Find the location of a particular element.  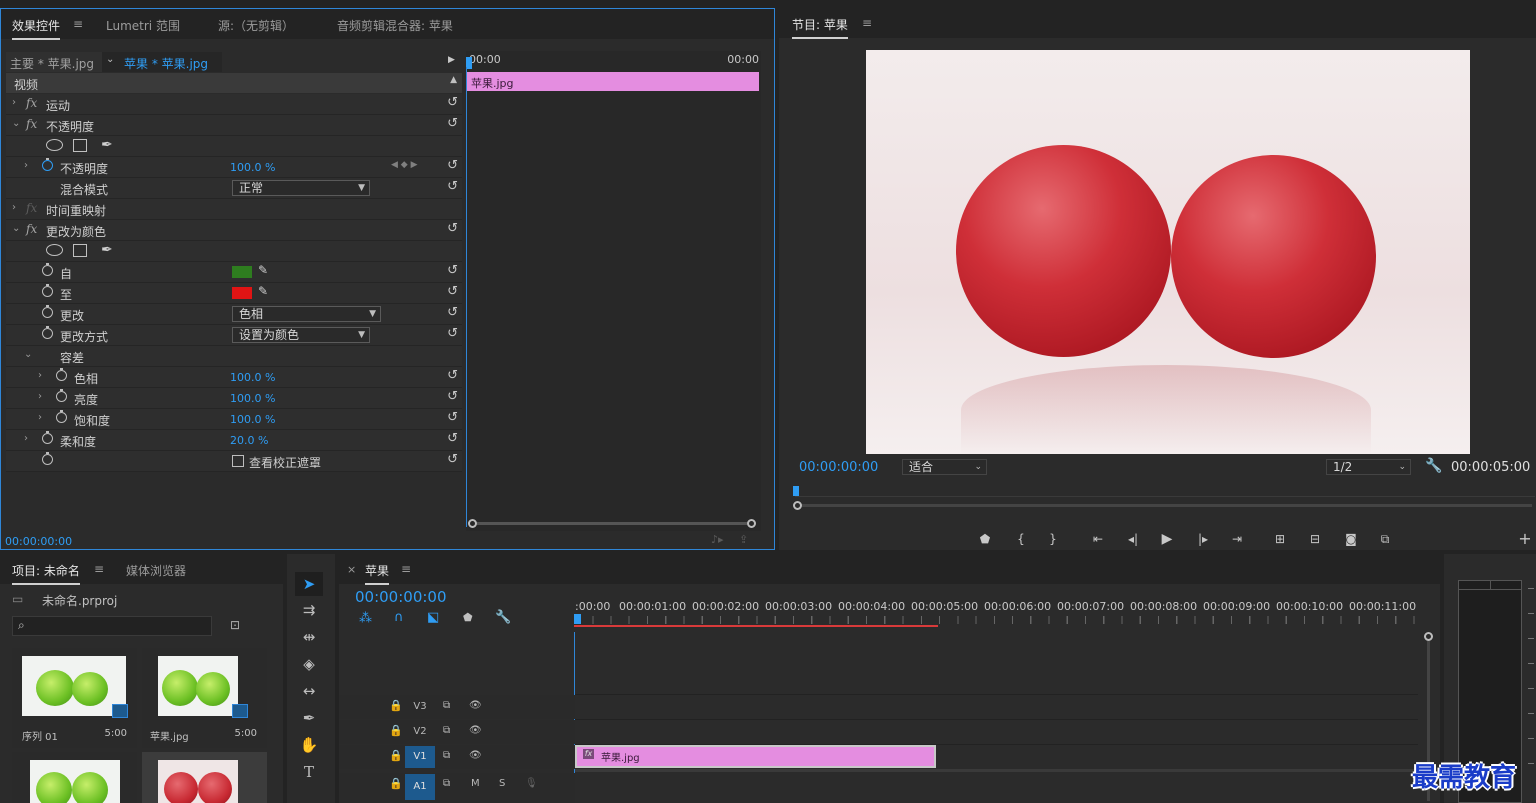

track-select-tool-icon: ⇉ is located at coordinates (309, 610).